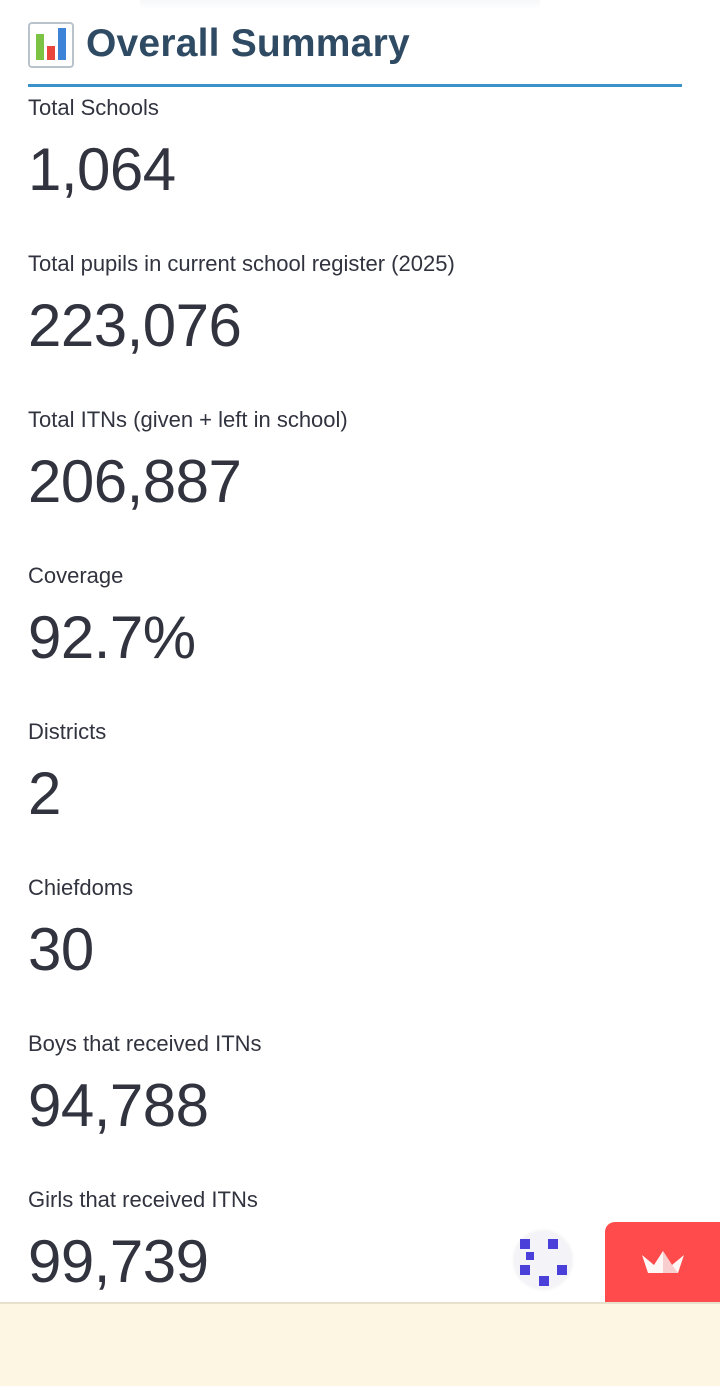  Describe the element at coordinates (81, 887) in the screenshot. I see `metric-label: Chiefdoms` at that location.